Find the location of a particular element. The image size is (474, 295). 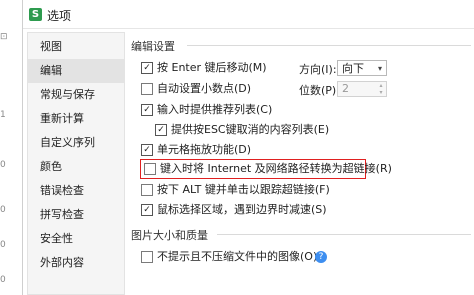

places-value: 2 is located at coordinates (345, 88).